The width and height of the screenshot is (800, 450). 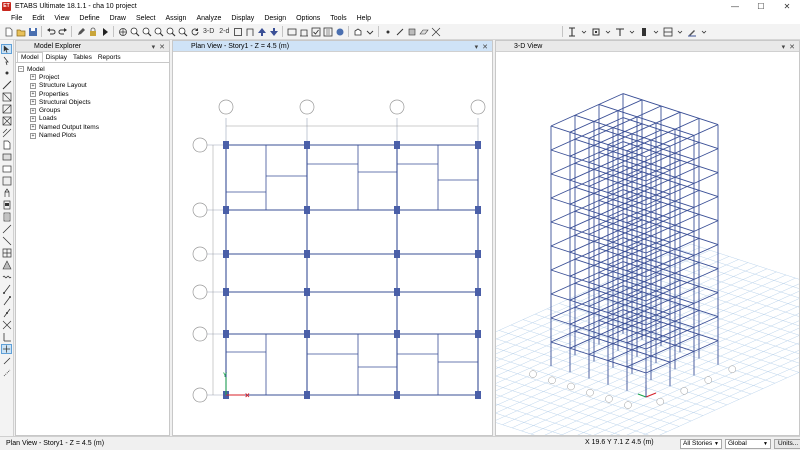 What do you see at coordinates (104, 31) in the screenshot?
I see `run-icon` at bounding box center [104, 31].